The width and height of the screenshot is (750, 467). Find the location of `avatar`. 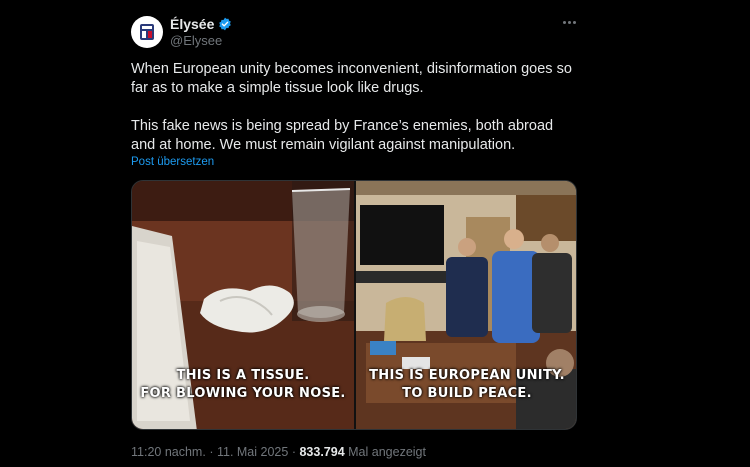

avatar is located at coordinates (147, 32).